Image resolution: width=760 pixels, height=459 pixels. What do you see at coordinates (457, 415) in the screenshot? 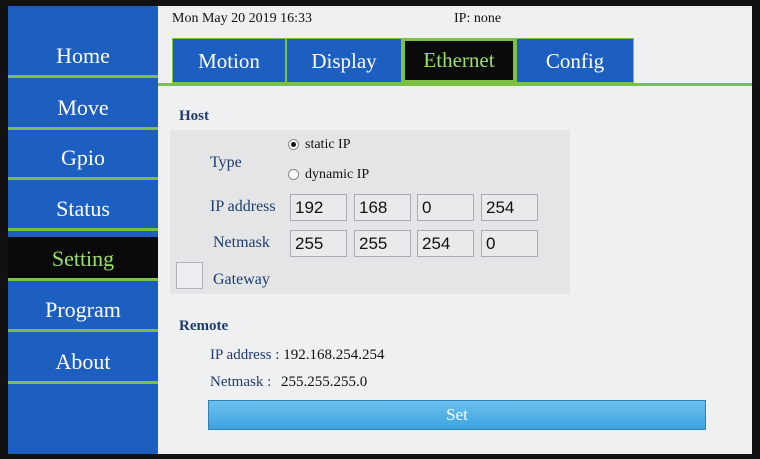
I see `set-button: Set` at bounding box center [457, 415].